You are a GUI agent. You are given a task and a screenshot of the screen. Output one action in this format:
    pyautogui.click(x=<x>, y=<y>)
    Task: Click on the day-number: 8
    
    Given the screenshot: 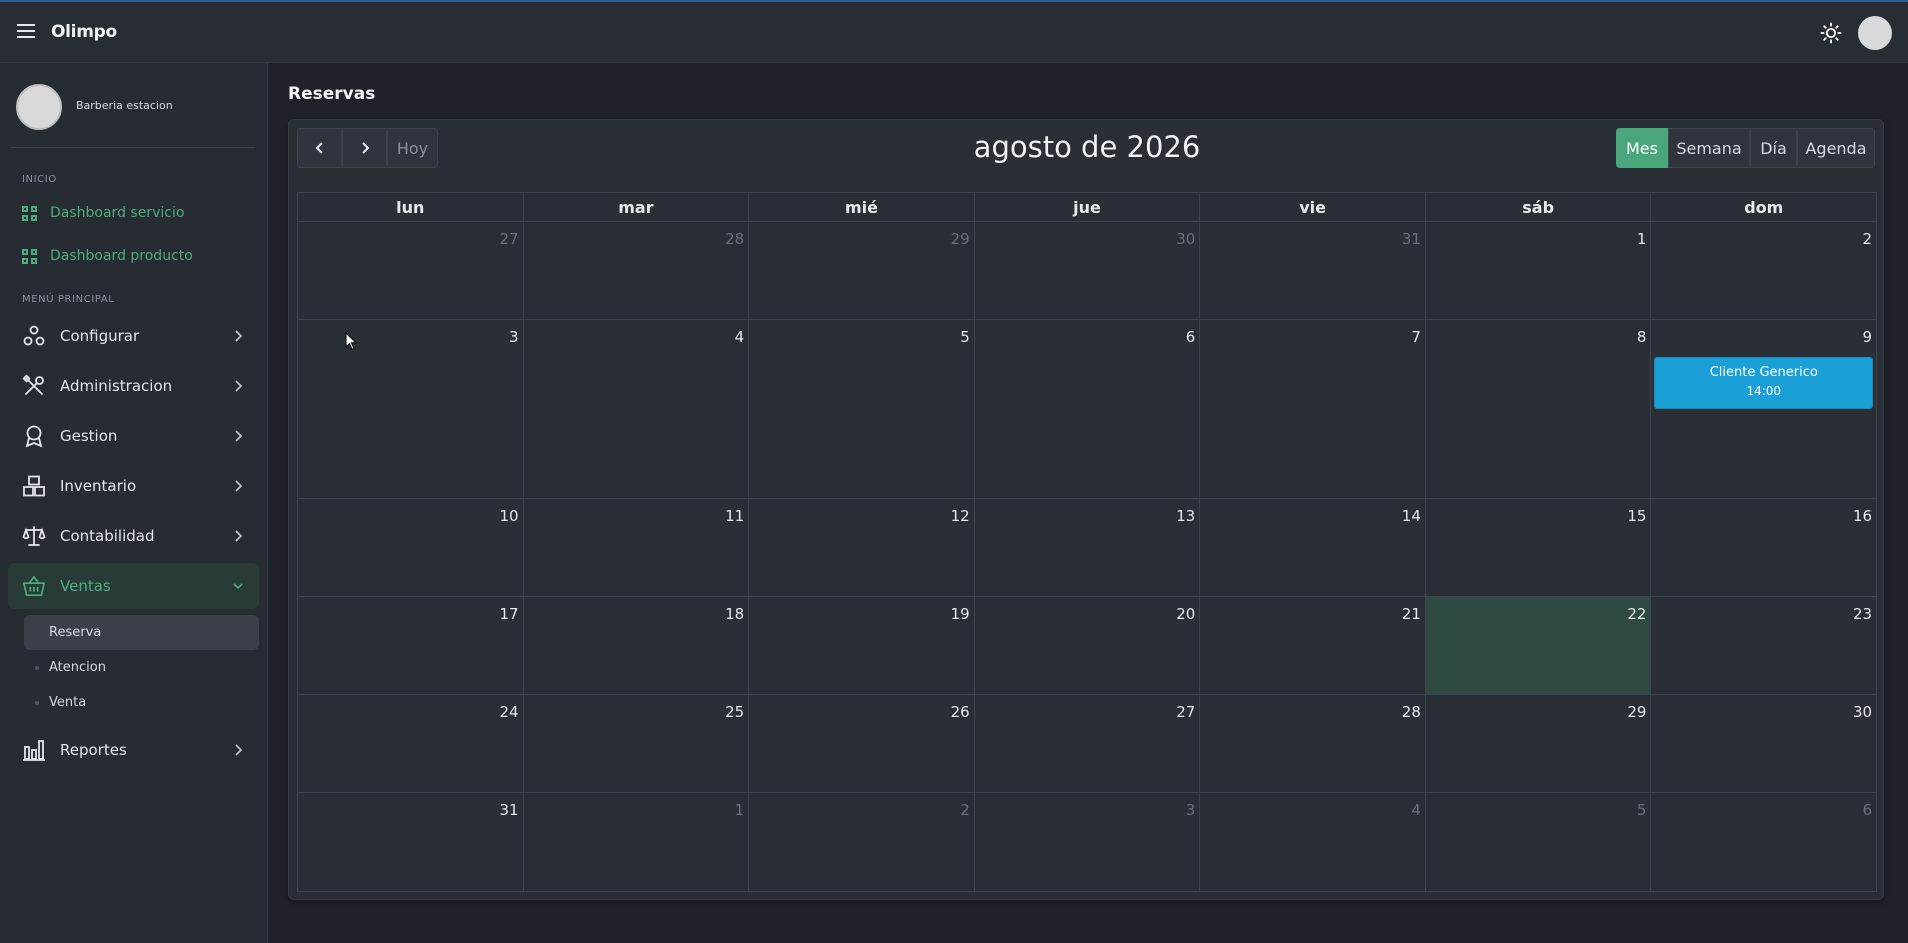 What is the action you would take?
    pyautogui.click(x=1642, y=337)
    